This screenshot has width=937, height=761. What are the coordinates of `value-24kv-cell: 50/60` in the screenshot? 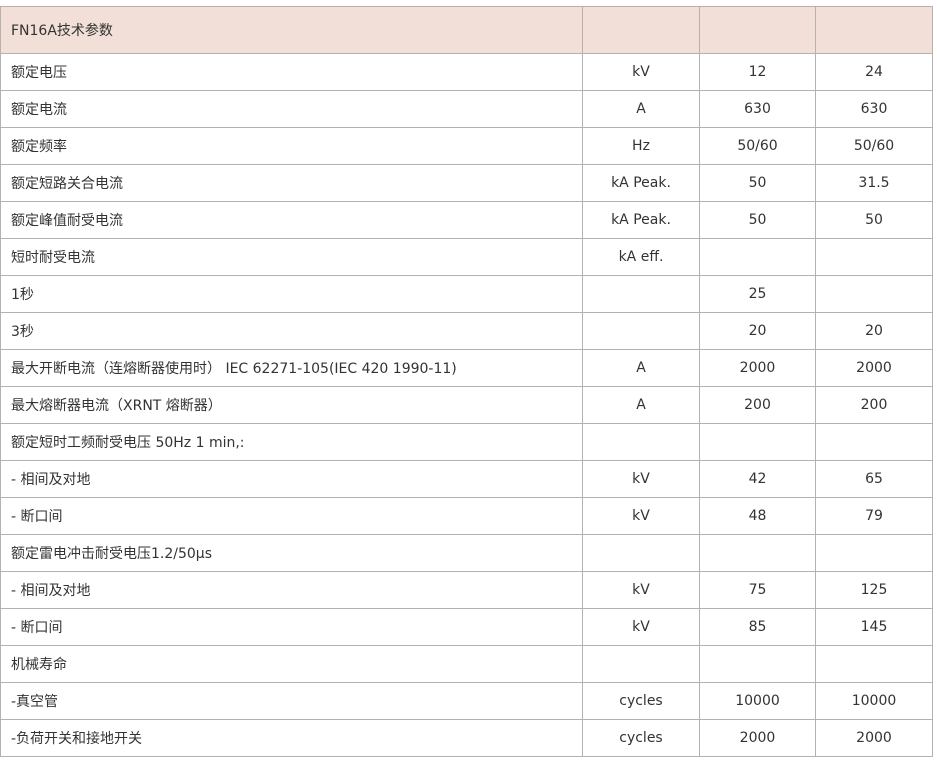 It's located at (874, 146).